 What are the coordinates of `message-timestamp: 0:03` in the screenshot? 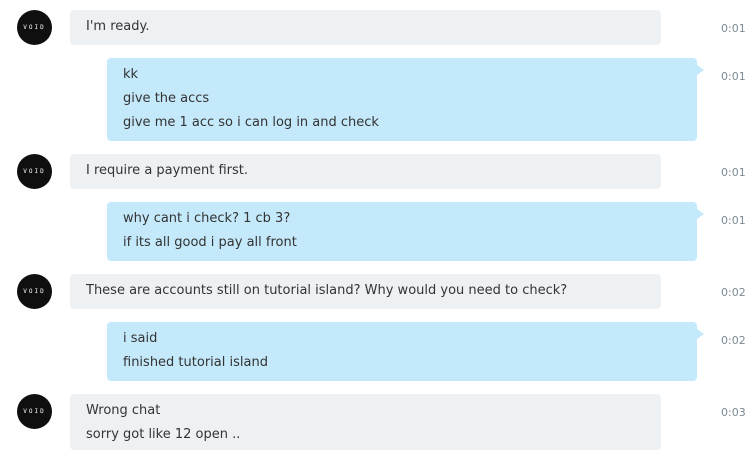 It's located at (733, 412).